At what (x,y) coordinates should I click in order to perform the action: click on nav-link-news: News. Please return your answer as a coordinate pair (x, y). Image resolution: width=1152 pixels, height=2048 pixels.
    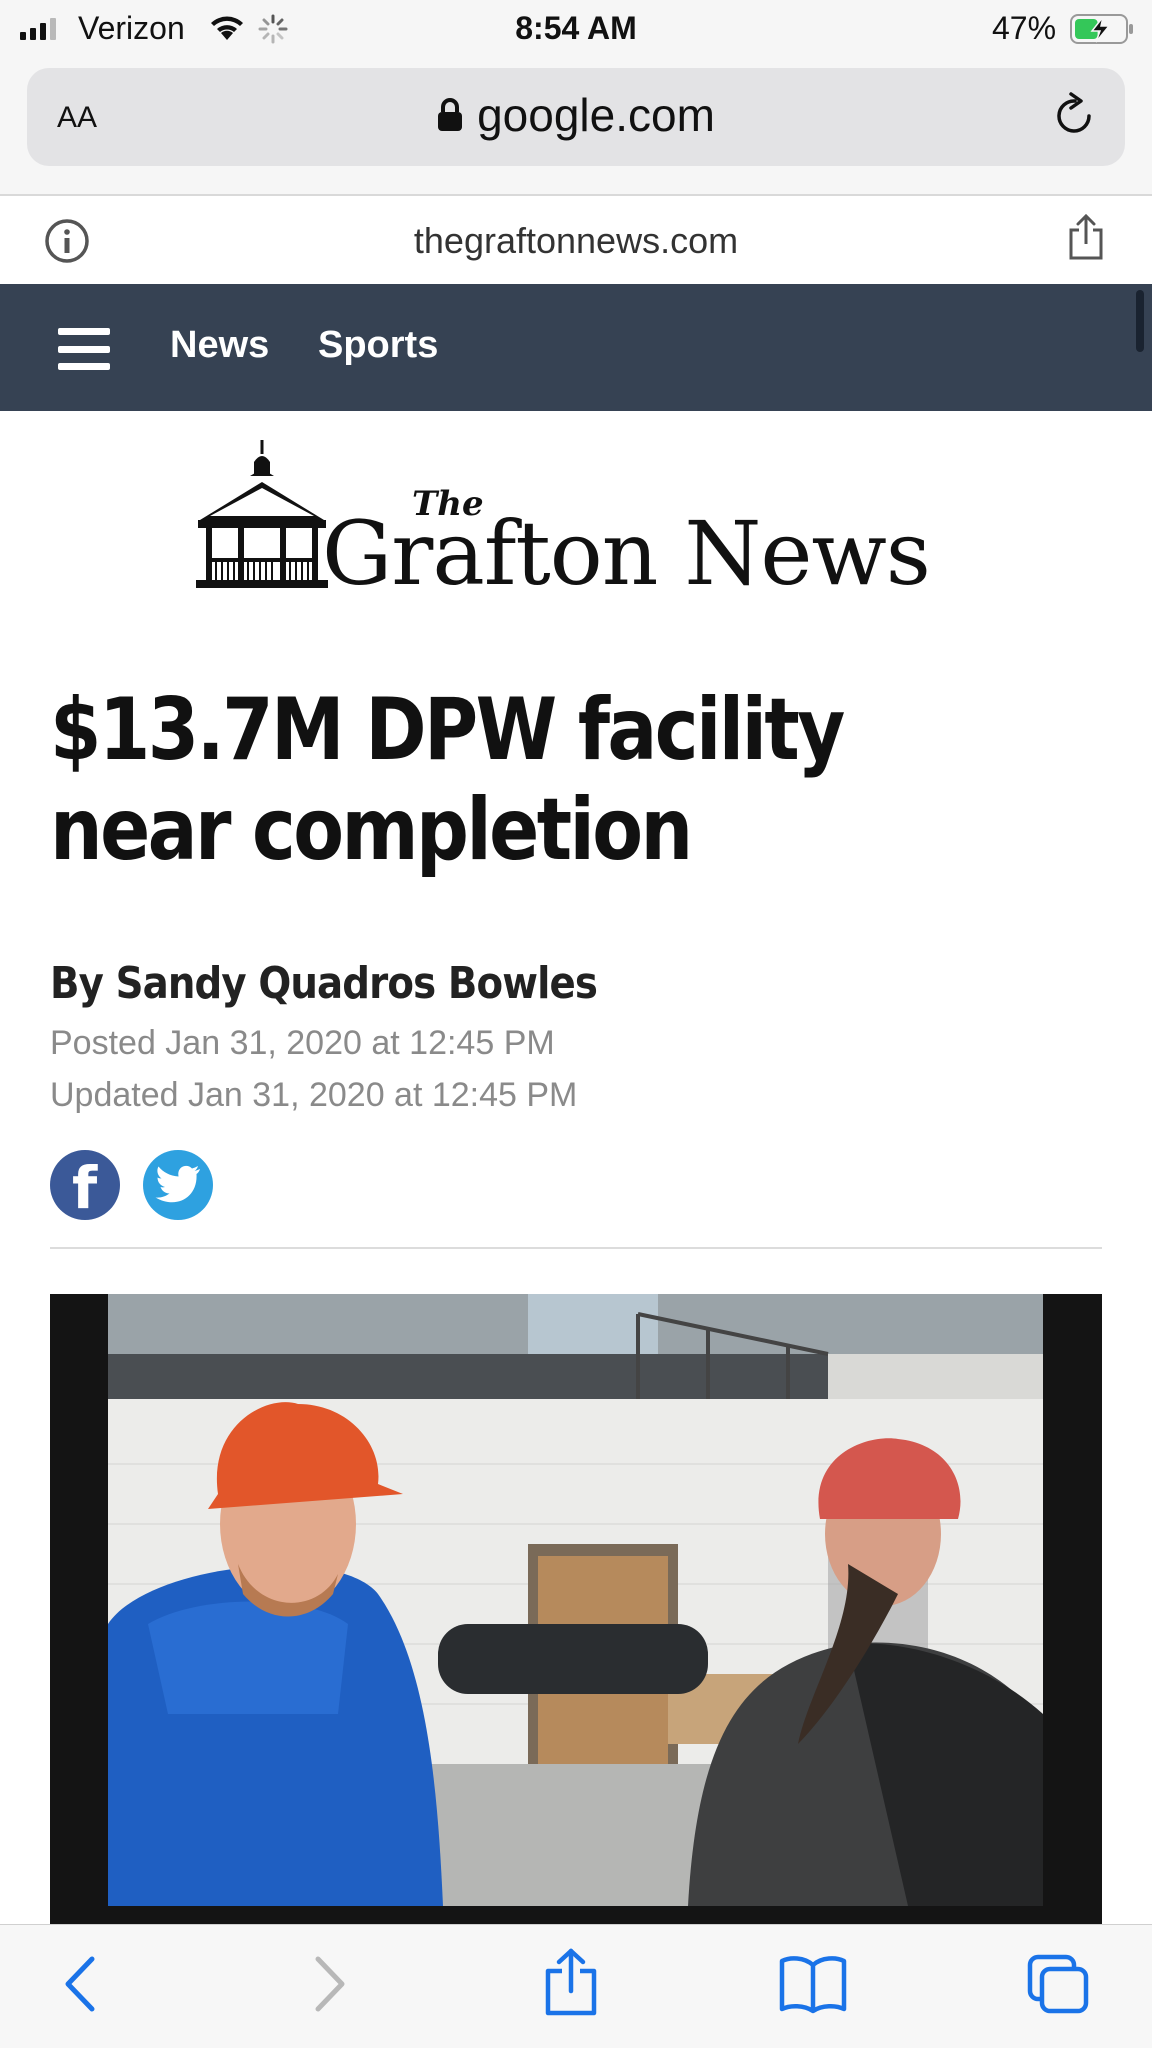
    Looking at the image, I should click on (219, 345).